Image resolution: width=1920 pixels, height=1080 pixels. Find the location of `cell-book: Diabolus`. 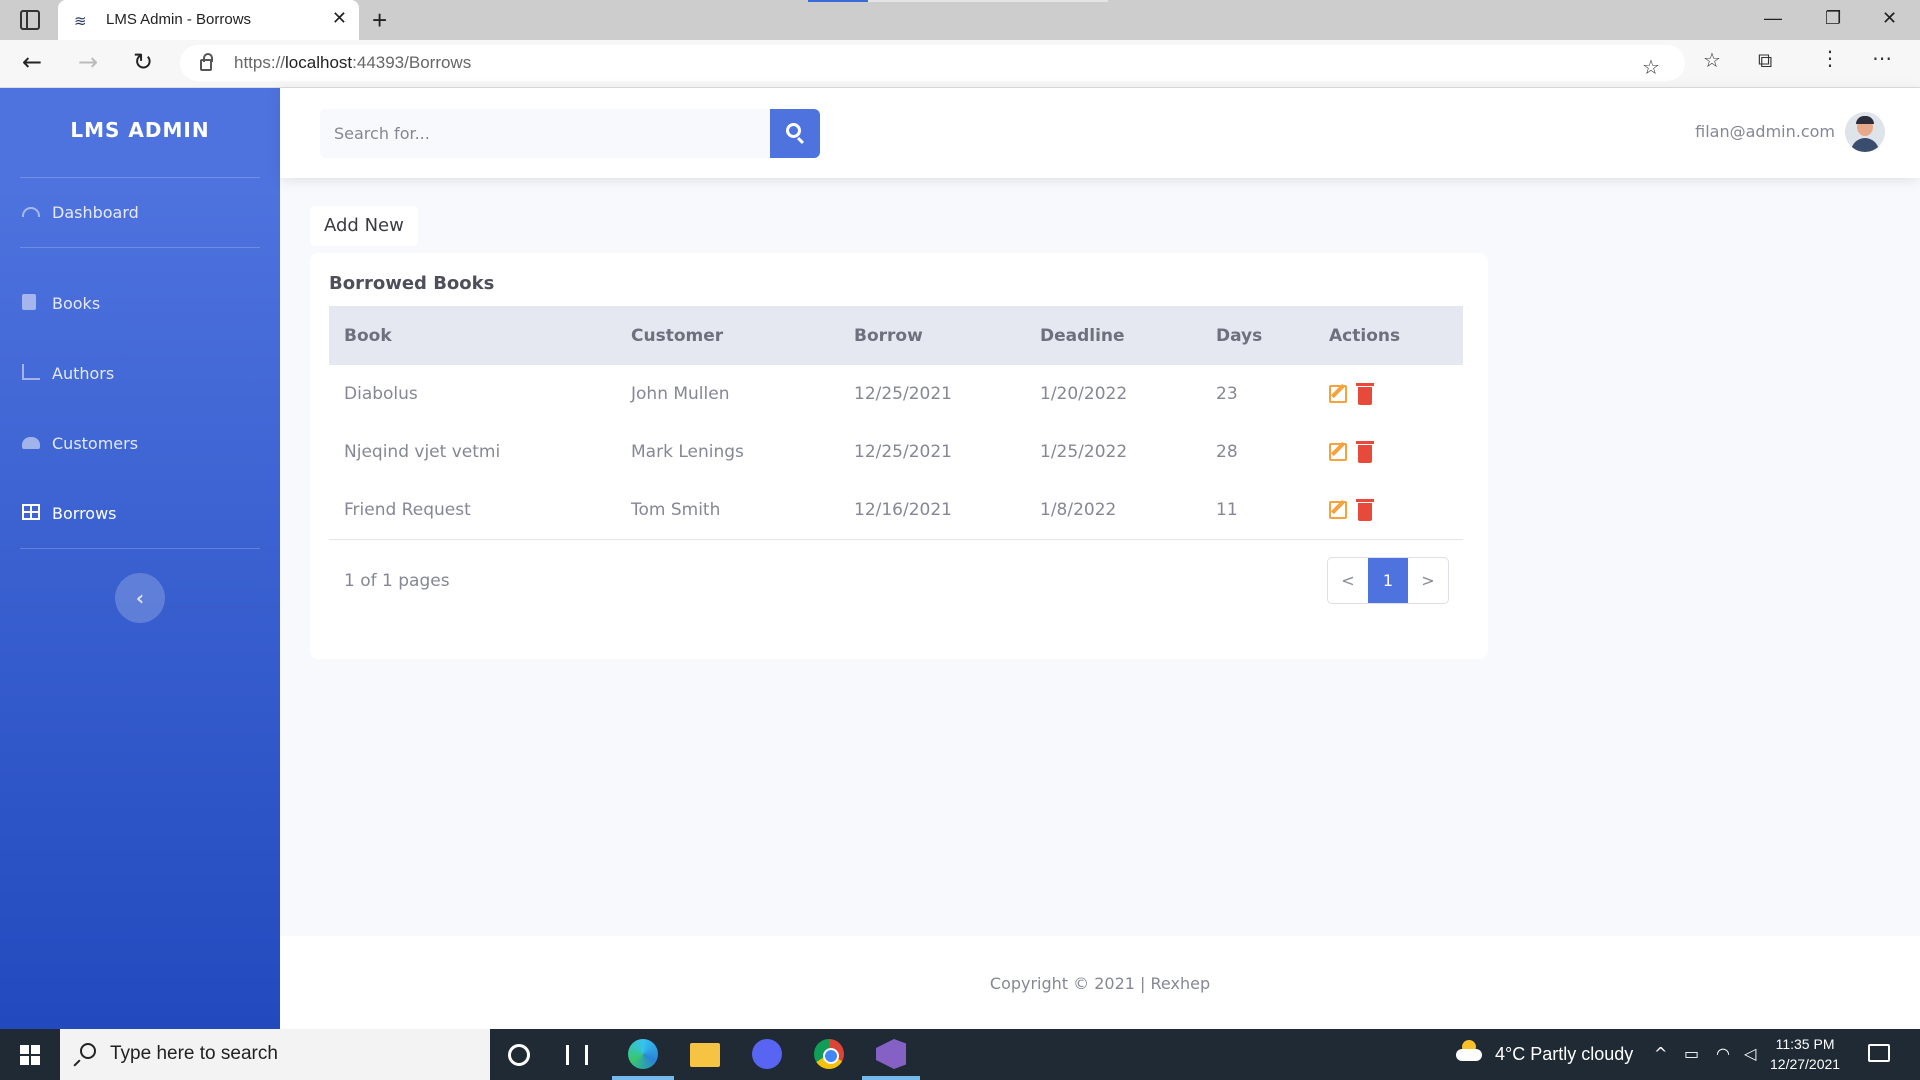

cell-book: Diabolus is located at coordinates (381, 394).